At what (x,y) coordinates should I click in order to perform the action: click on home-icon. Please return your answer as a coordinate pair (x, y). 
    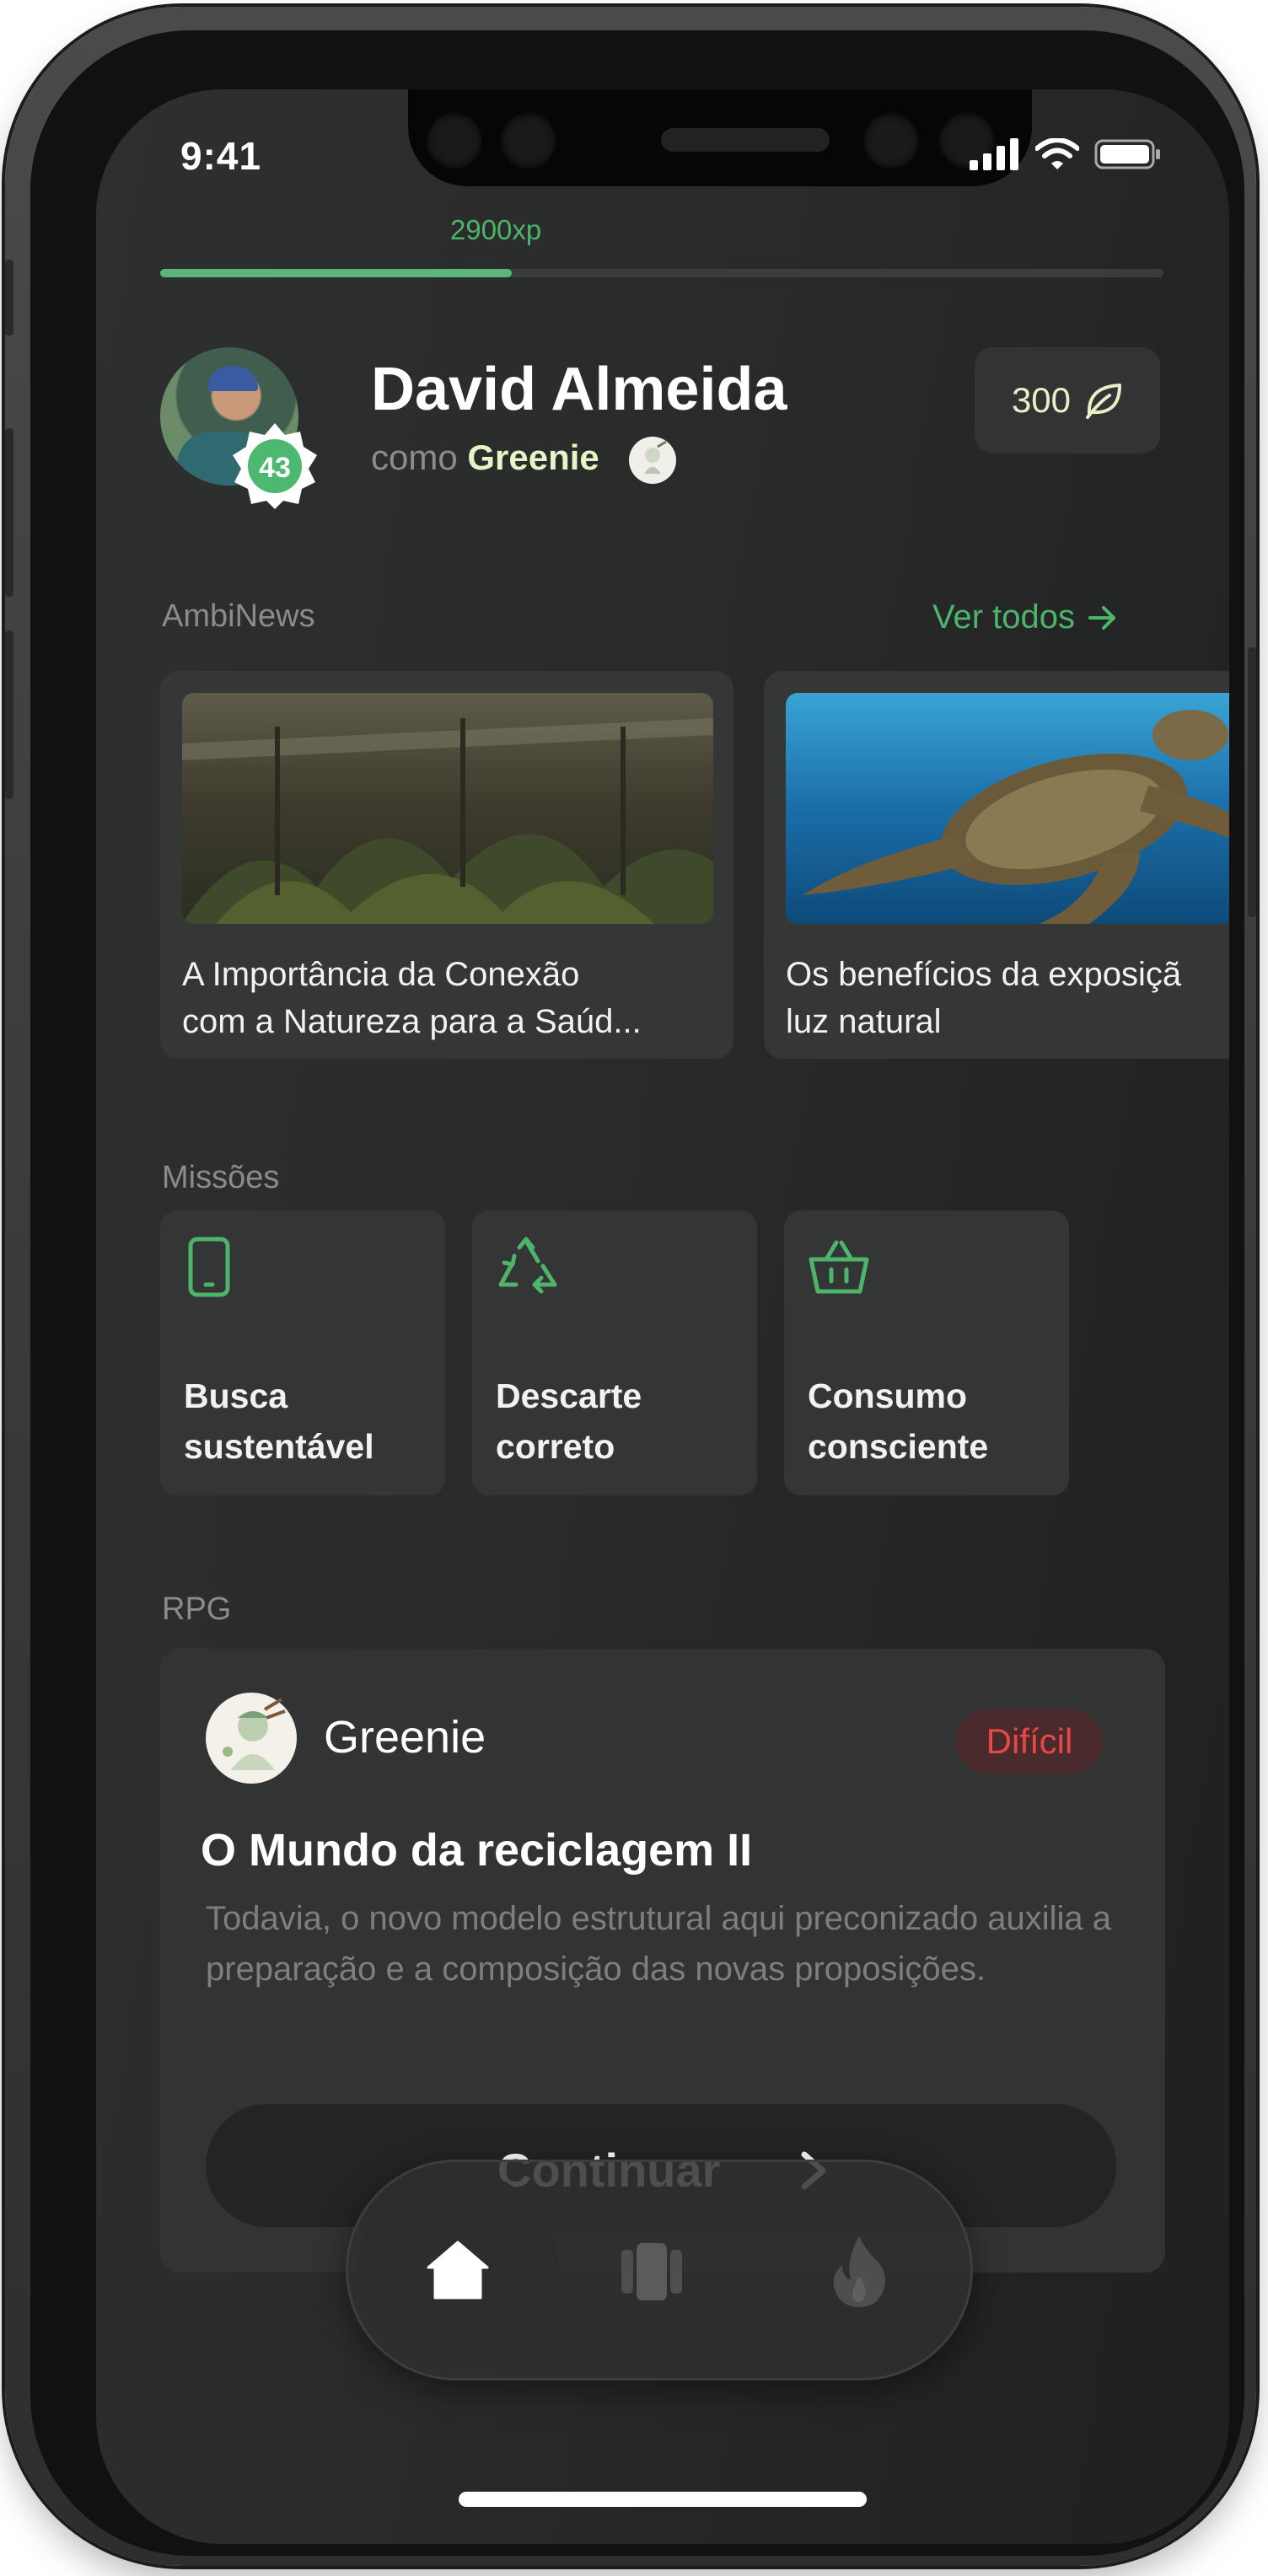
    Looking at the image, I should click on (458, 2270).